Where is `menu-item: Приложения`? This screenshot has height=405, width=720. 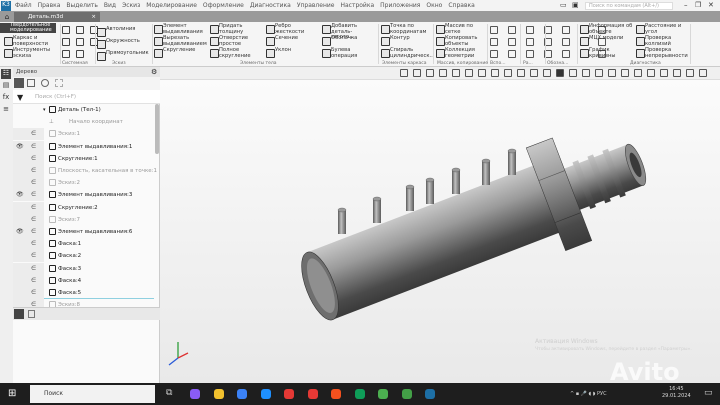
menu-item: Приложения is located at coordinates (400, 5).